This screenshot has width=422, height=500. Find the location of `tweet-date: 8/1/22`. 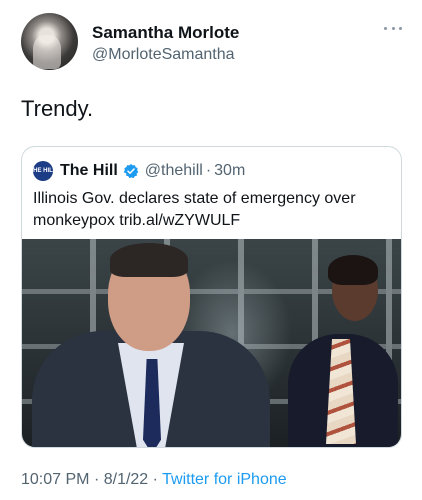

tweet-date: 8/1/22 is located at coordinates (126, 479).